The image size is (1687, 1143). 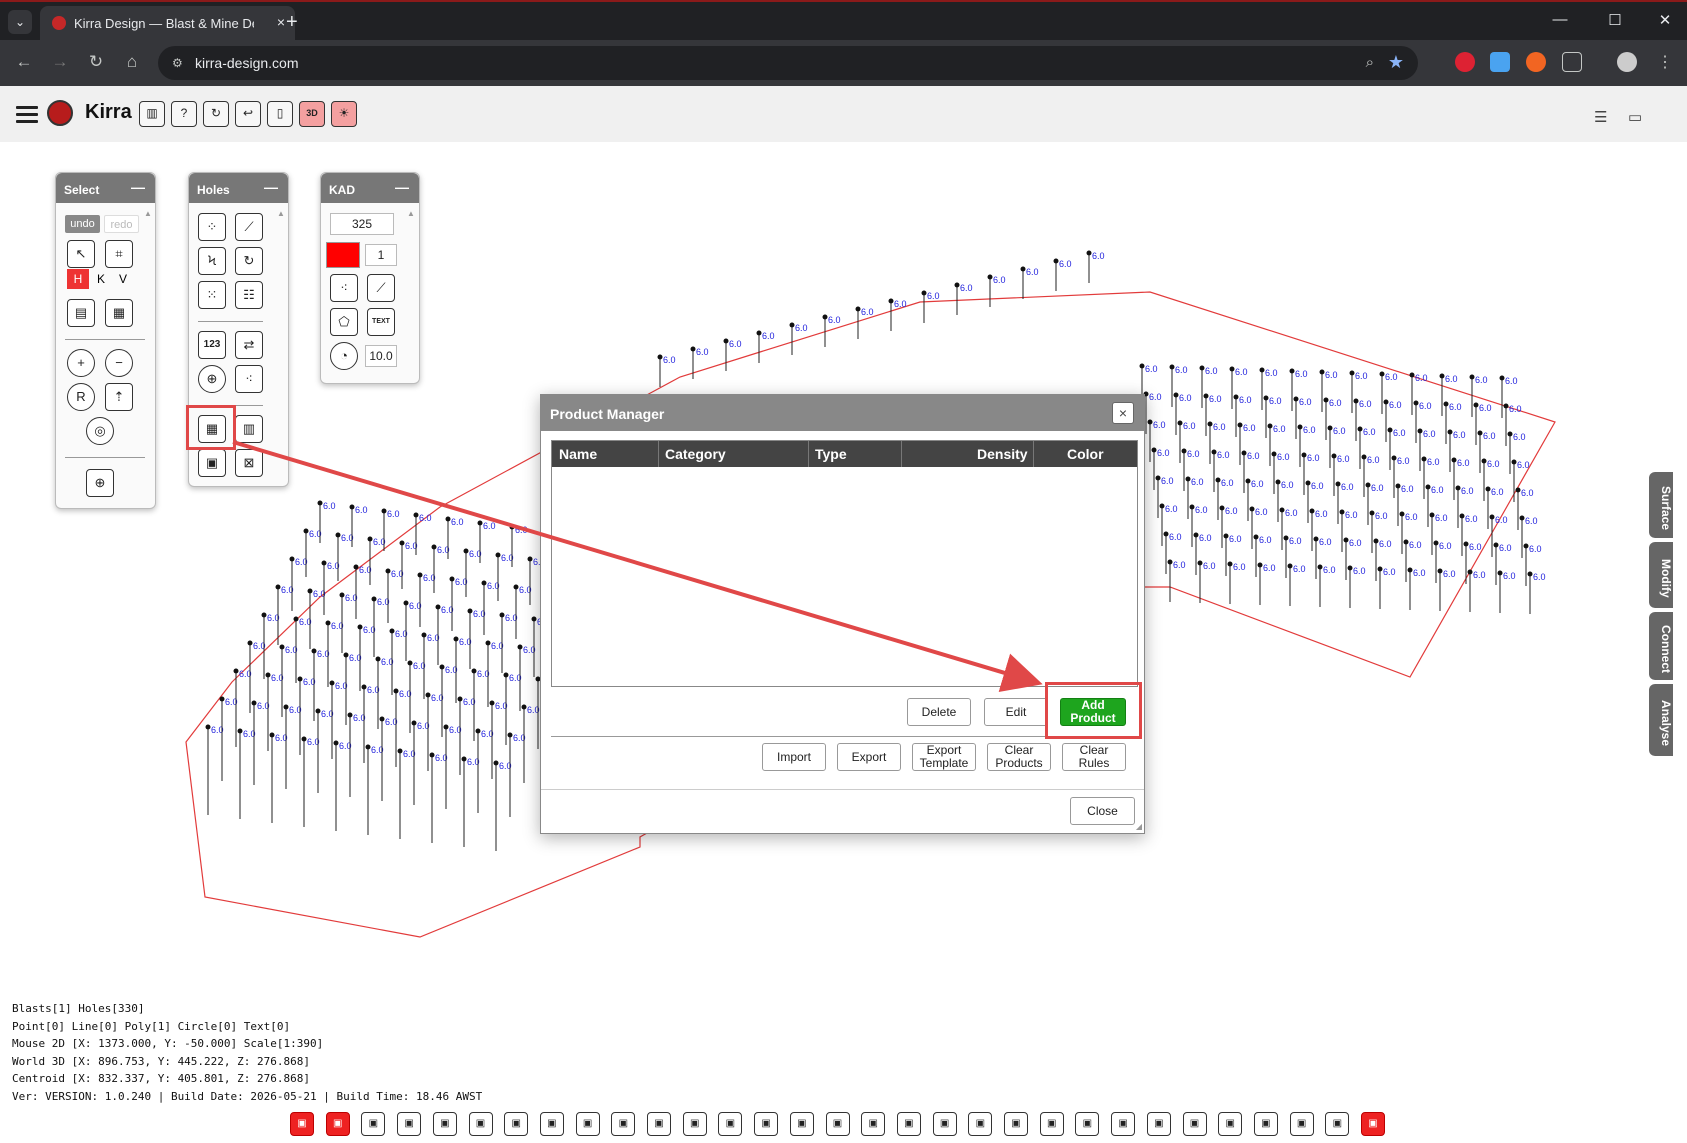 What do you see at coordinates (1661, 575) in the screenshot?
I see `modify-tab: Modify` at bounding box center [1661, 575].